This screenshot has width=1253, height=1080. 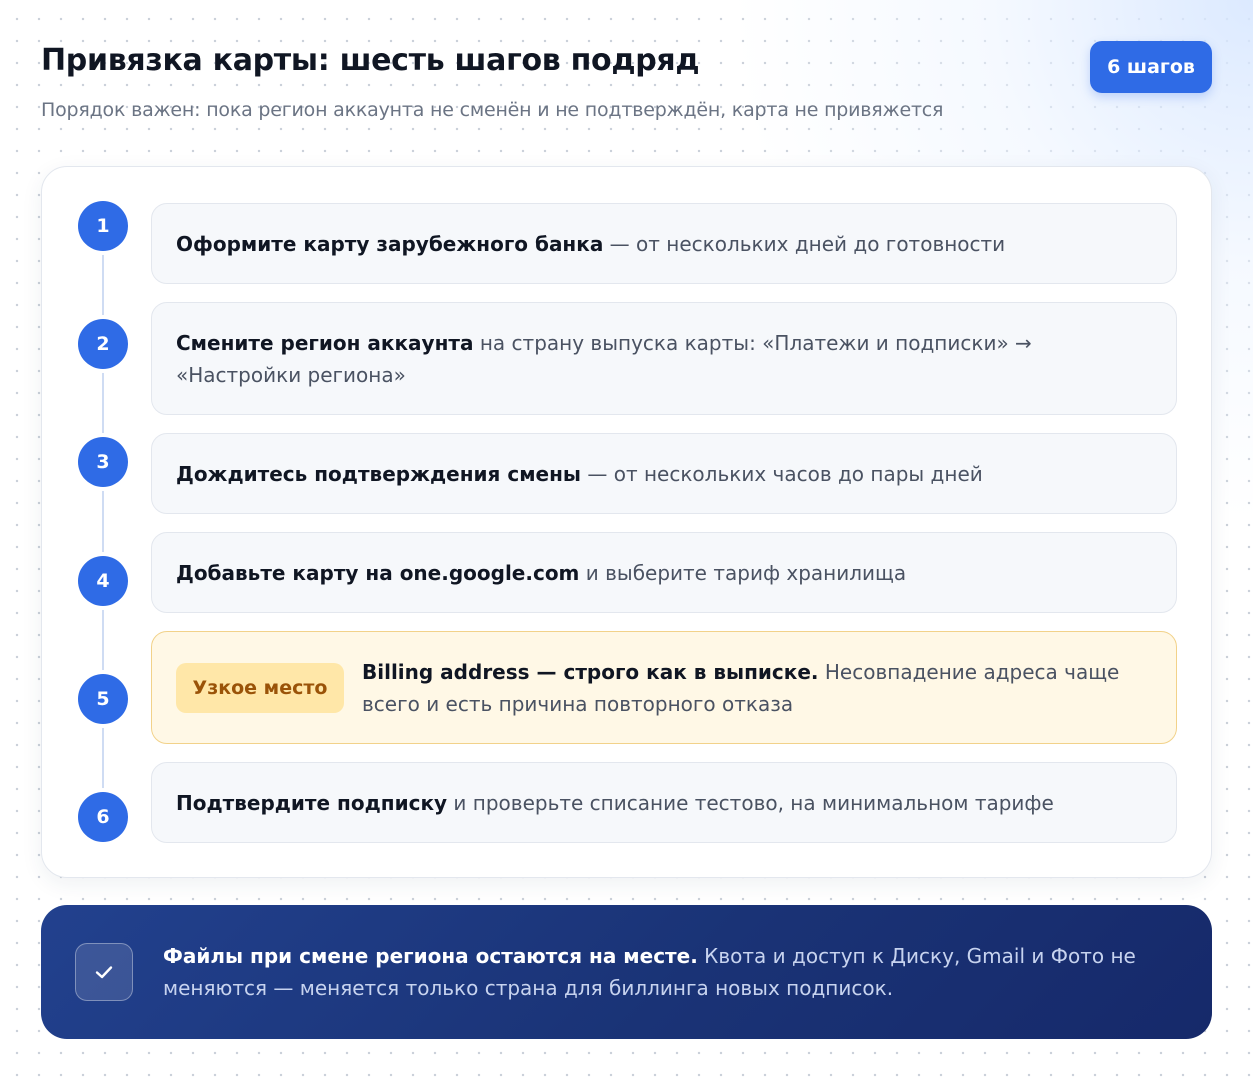 I want to click on step-number-5: 5, so click(x=103, y=699).